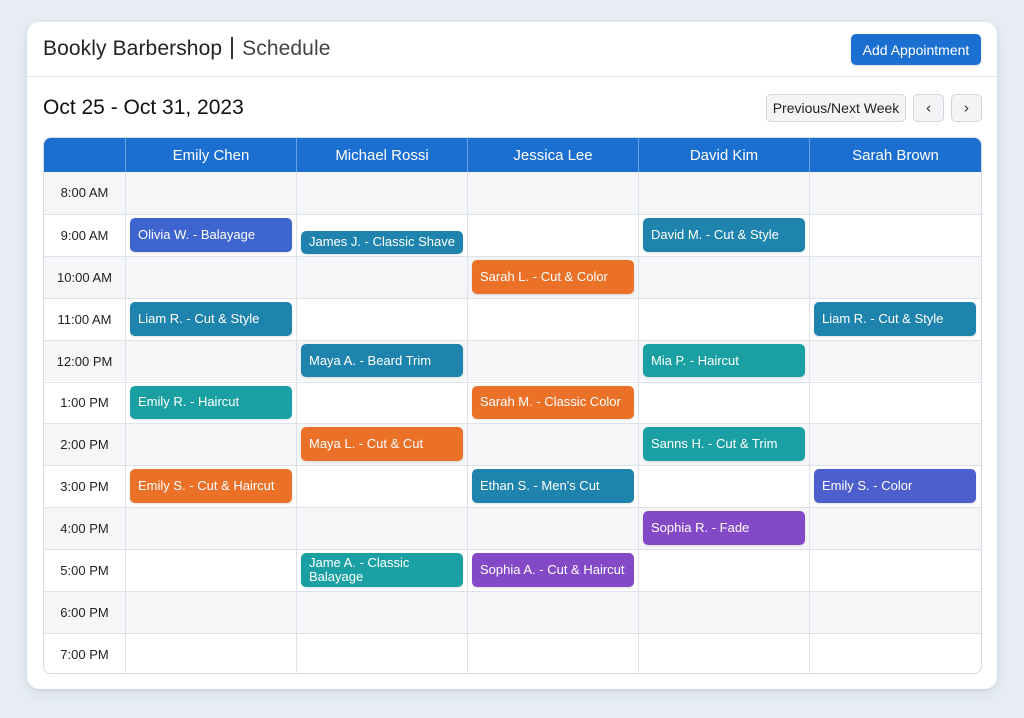  I want to click on appointment-label: Mia P. - Haircut, so click(695, 360).